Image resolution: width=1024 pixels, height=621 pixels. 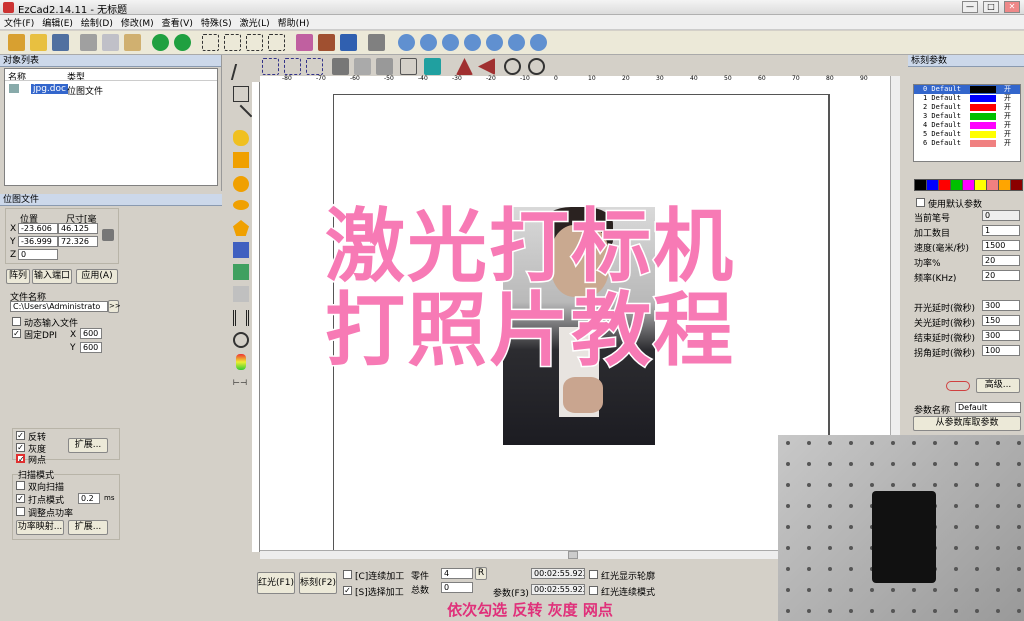 I want to click on pen-row: 6 Default 开, so click(x=967, y=143).